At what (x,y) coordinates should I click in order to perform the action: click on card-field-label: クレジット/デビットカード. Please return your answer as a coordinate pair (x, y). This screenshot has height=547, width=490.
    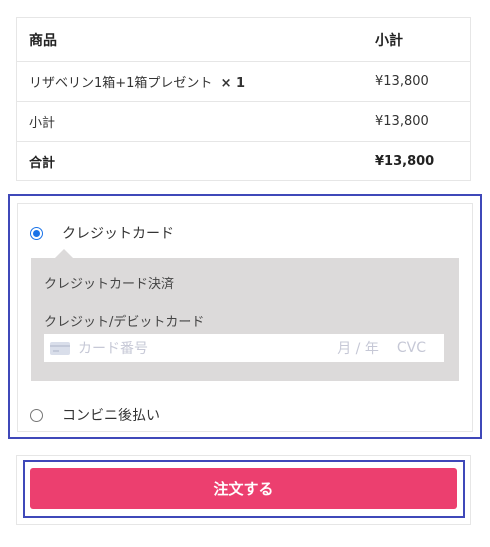
    Looking at the image, I should click on (124, 322).